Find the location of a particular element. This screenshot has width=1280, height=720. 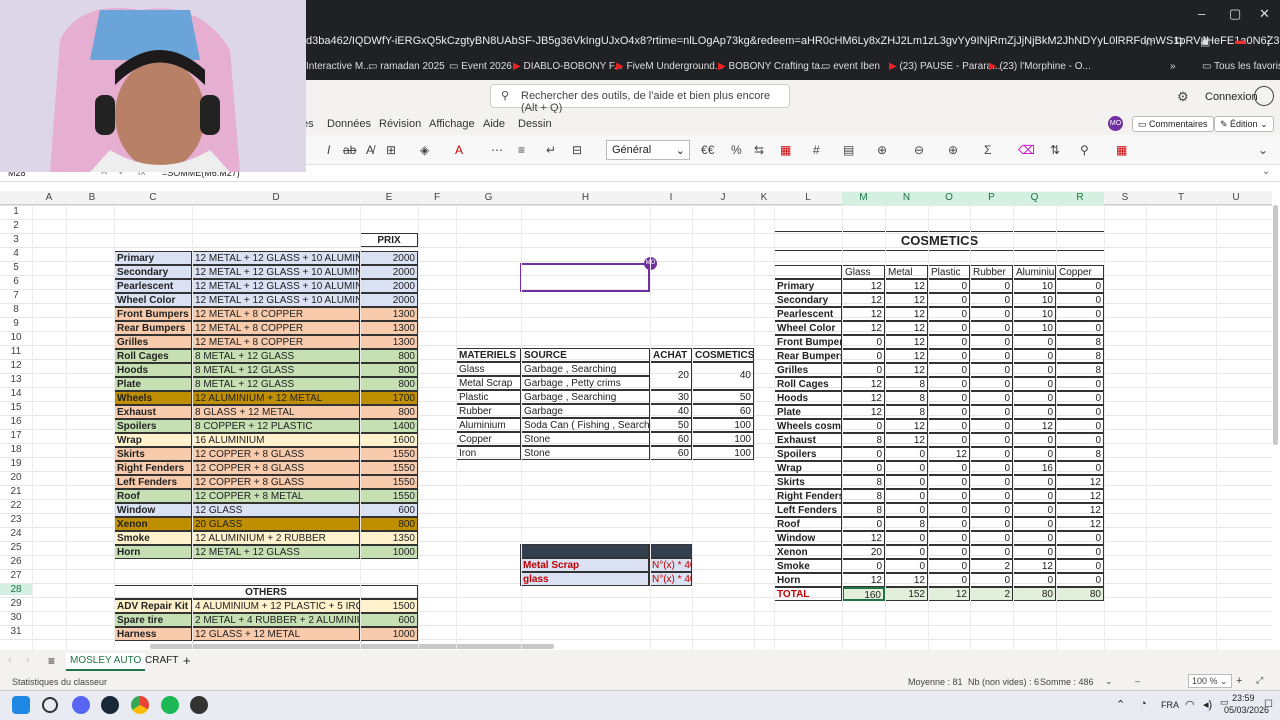

cell: 1500 is located at coordinates (389, 606).